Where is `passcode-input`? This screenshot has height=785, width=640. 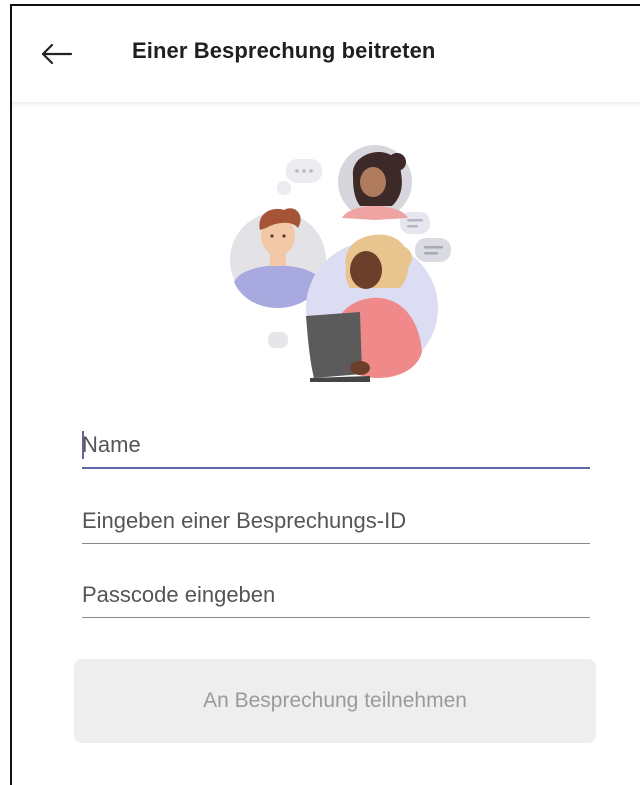 passcode-input is located at coordinates (336, 596).